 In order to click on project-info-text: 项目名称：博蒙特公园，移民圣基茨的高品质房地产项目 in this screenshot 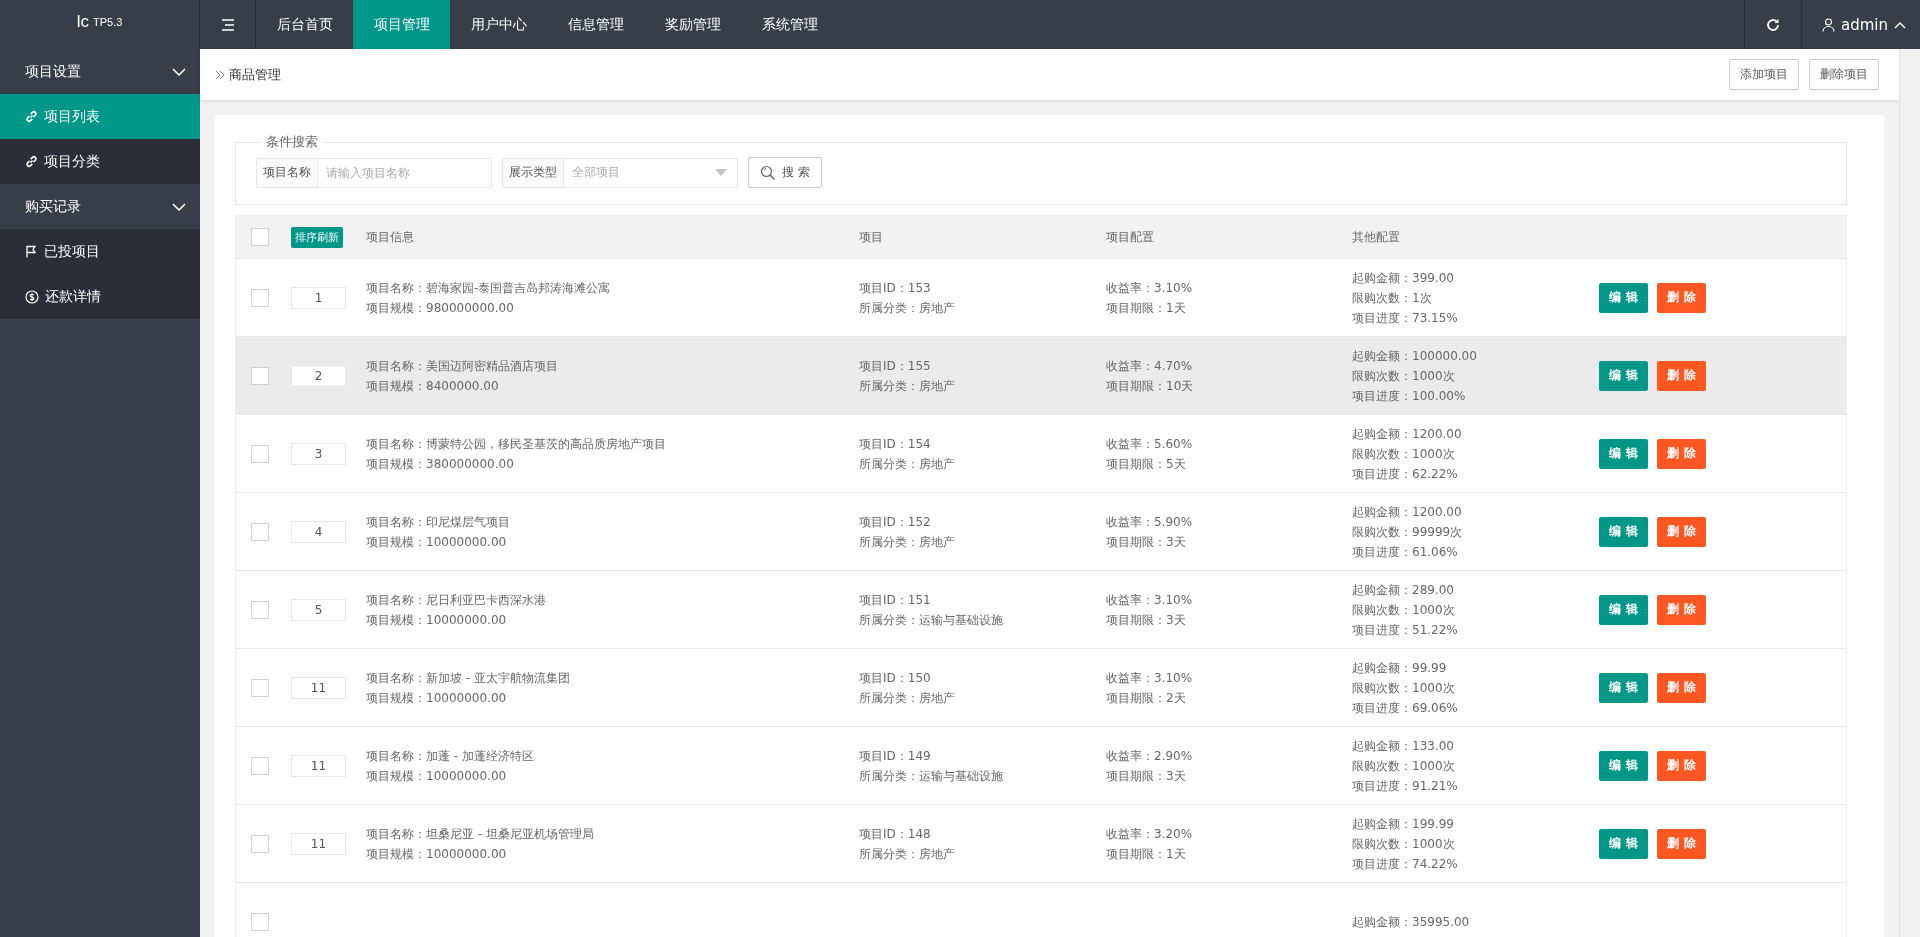, I will do `click(516, 444)`.